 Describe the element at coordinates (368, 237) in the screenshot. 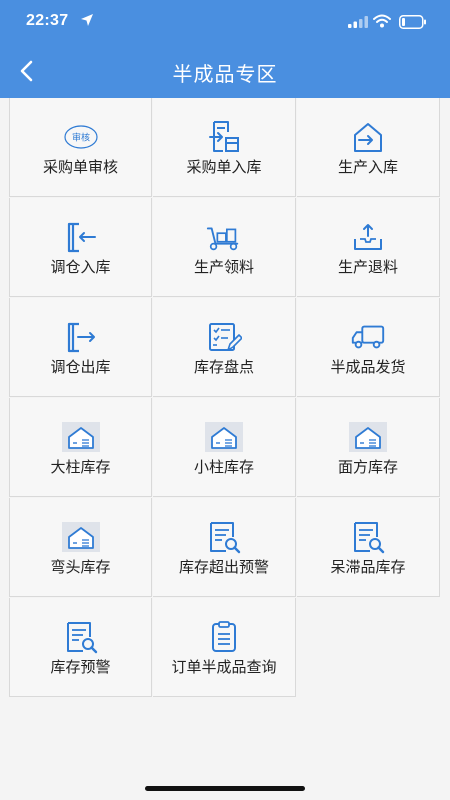

I see `tray-upload-icon` at that location.